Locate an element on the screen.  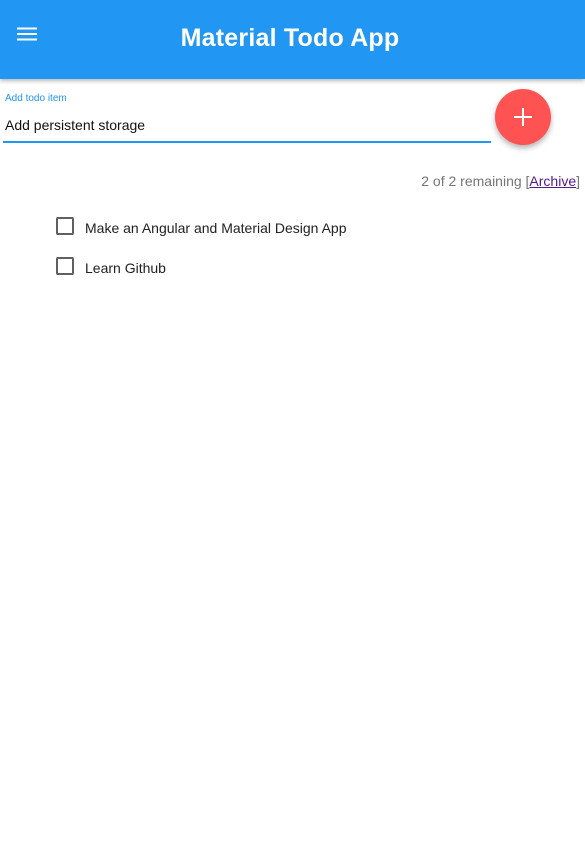
plus-icon is located at coordinates (523, 117).